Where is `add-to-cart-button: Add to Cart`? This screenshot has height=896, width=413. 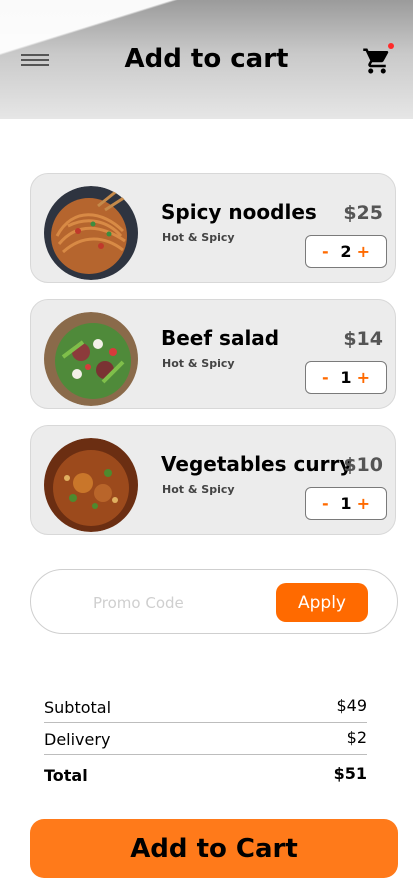
add-to-cart-button: Add to Cart is located at coordinates (214, 848).